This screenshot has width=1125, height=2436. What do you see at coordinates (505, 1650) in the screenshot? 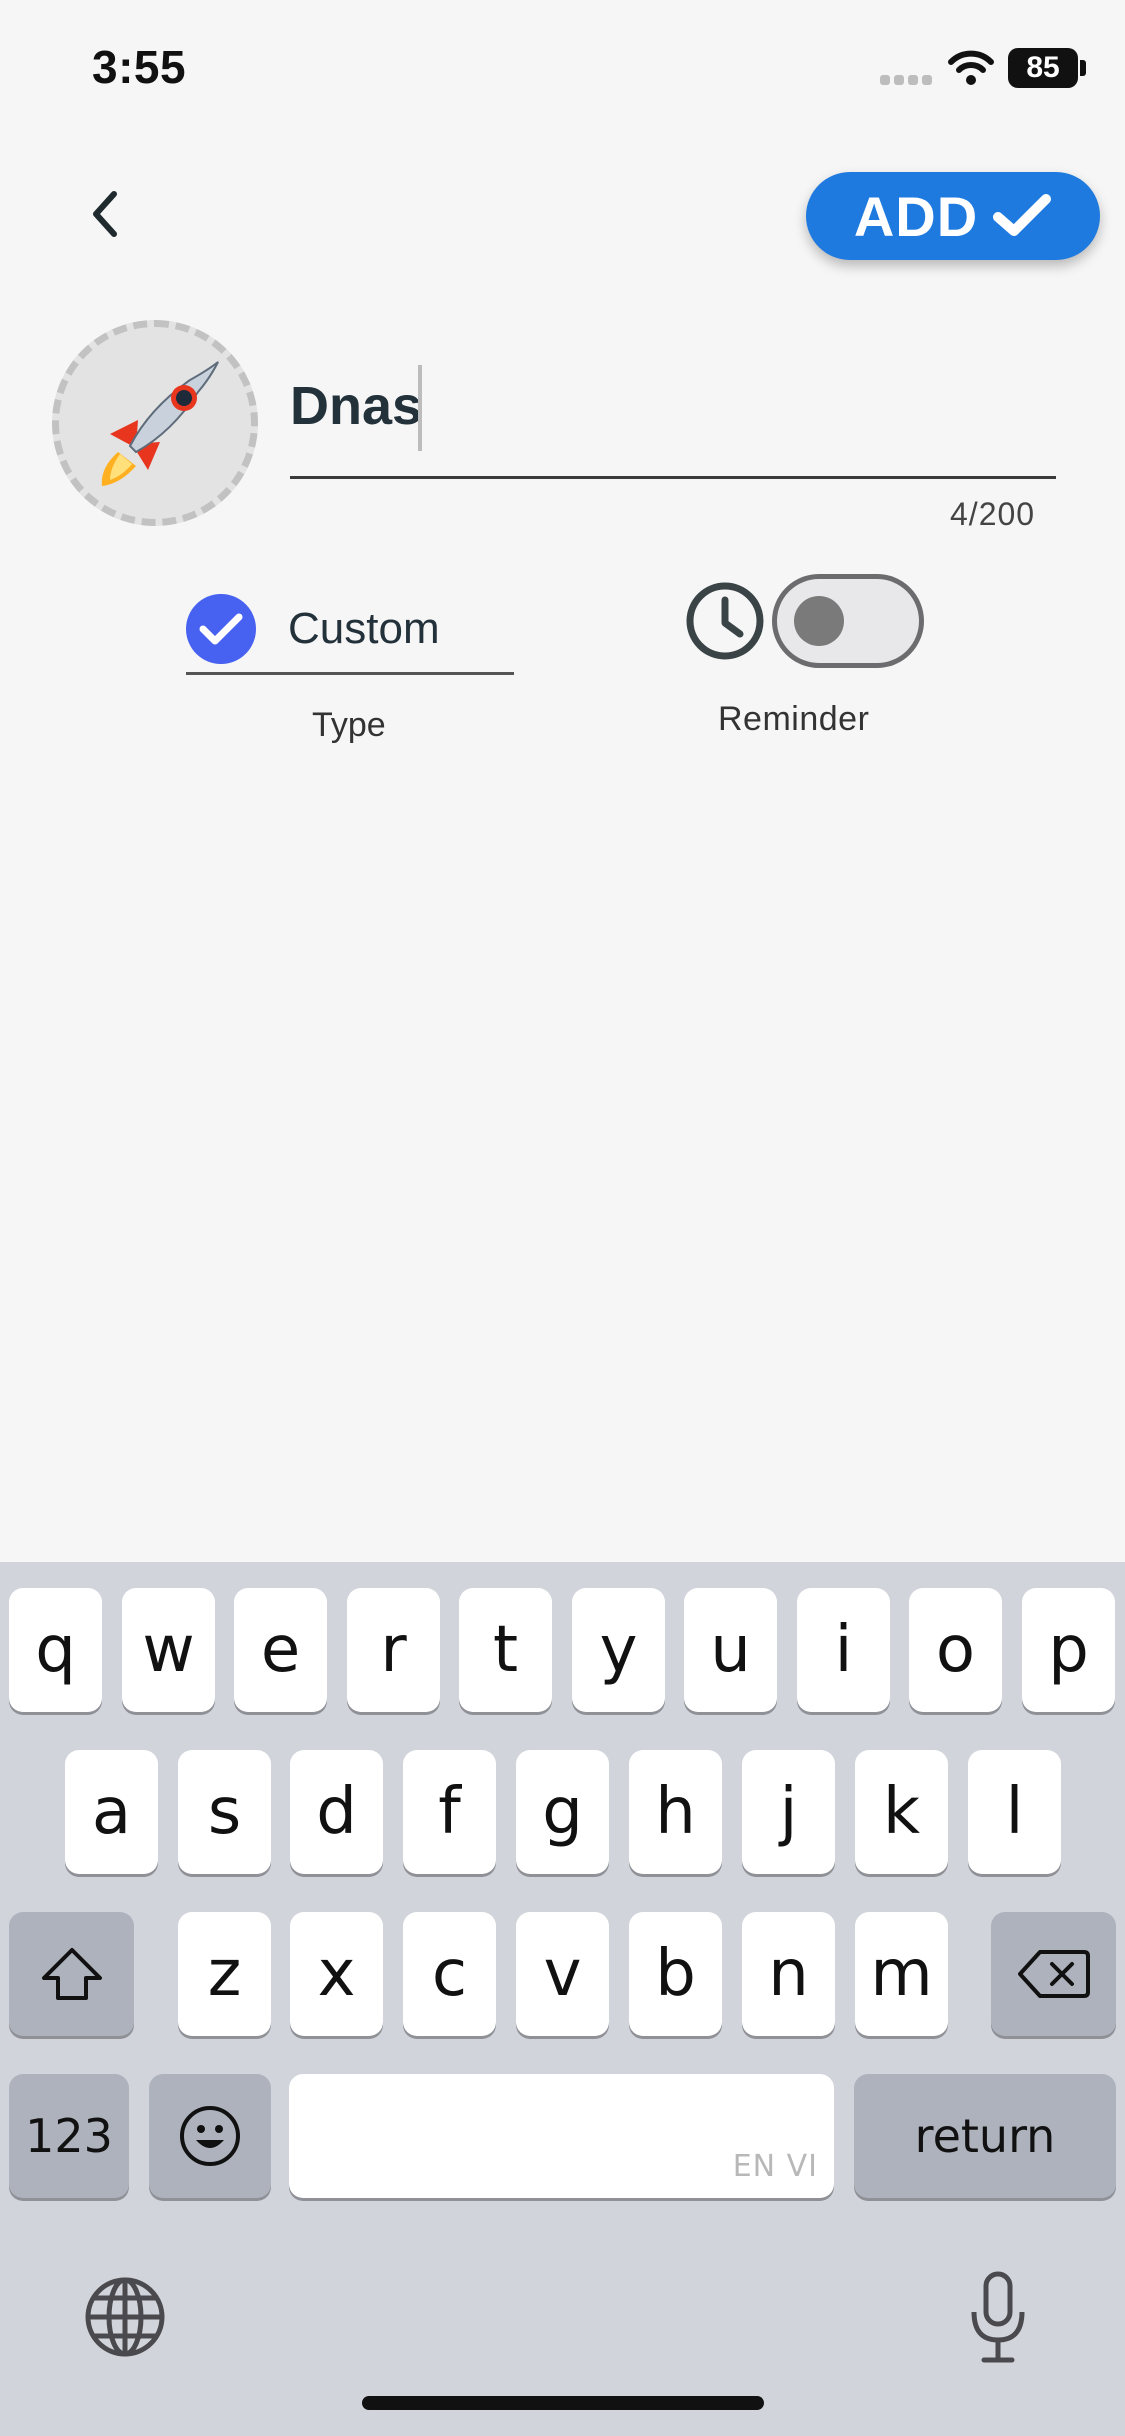
I see `key-t: t` at bounding box center [505, 1650].